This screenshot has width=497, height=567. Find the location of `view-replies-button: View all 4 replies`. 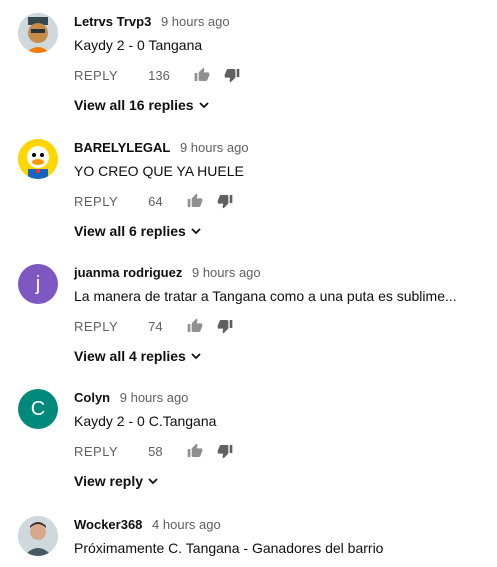

view-replies-button: View all 4 replies is located at coordinates (138, 356).